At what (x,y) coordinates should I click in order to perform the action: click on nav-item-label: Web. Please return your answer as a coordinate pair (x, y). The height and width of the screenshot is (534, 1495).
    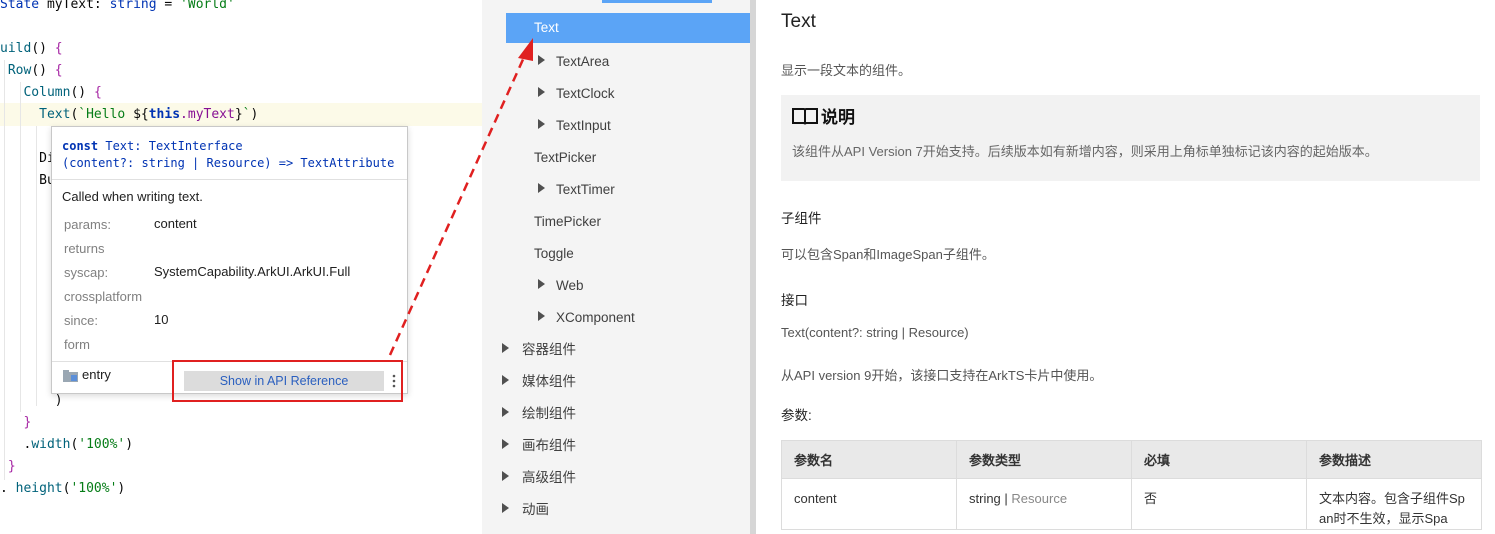
    Looking at the image, I should click on (570, 285).